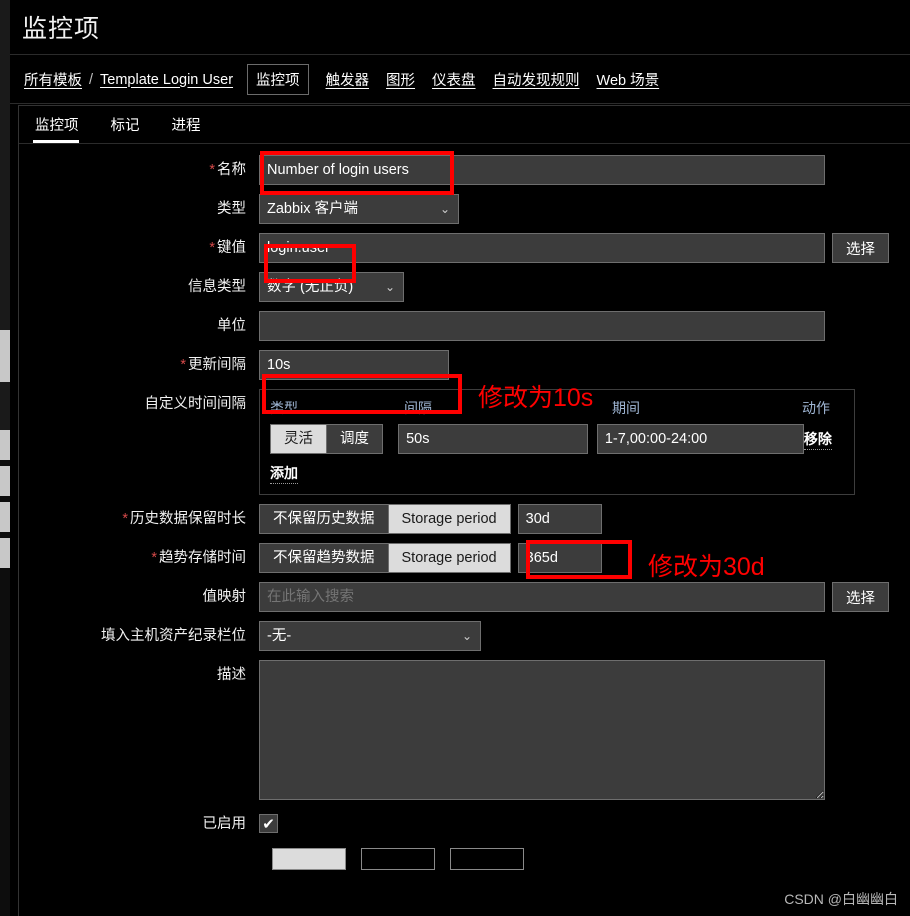 The image size is (910, 916). I want to click on asset-field-select: -无- ⌄, so click(370, 636).